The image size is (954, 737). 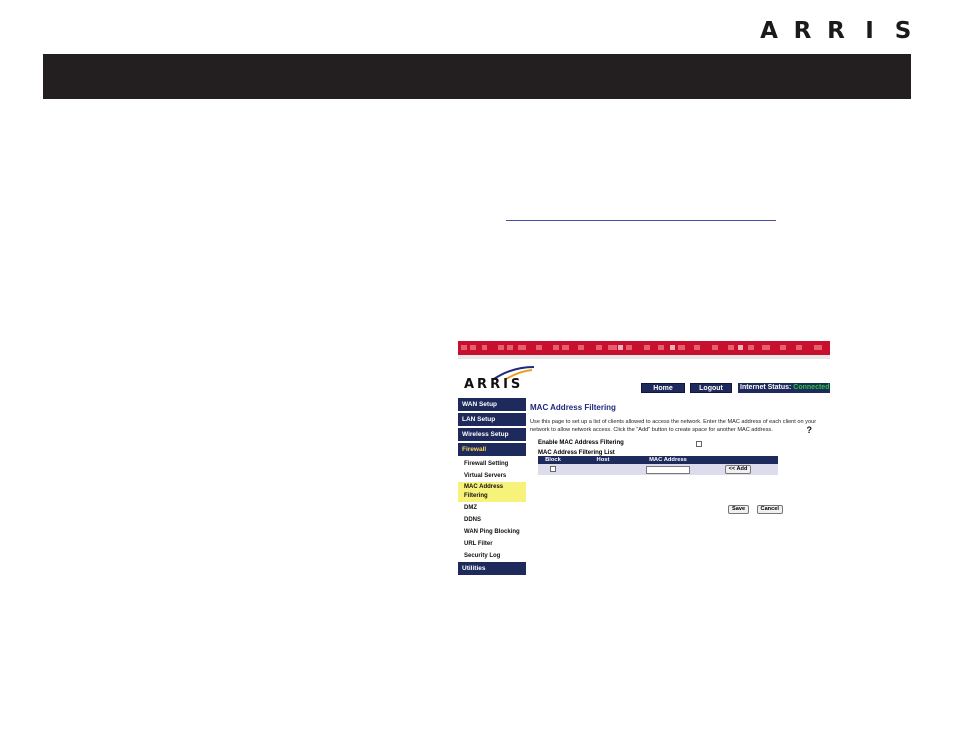 What do you see at coordinates (573, 407) in the screenshot?
I see `page-title: MAC Address Filtering` at bounding box center [573, 407].